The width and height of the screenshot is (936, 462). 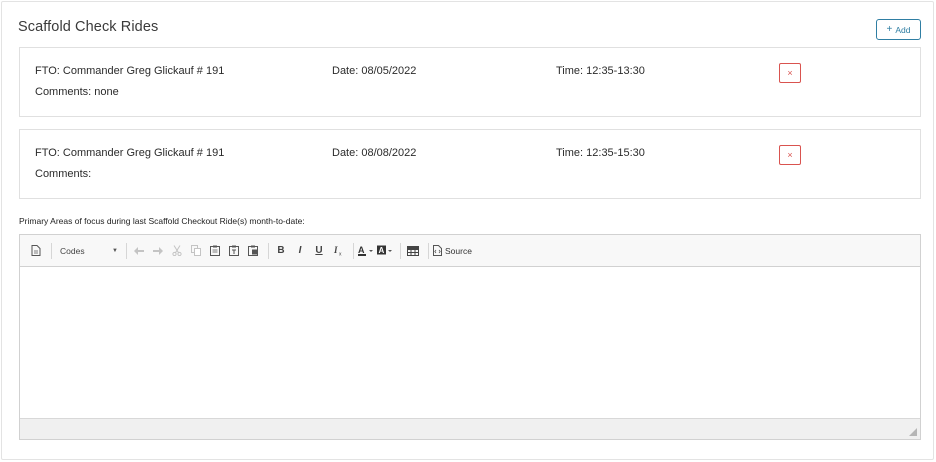 What do you see at coordinates (374, 71) in the screenshot?
I see `ride-date: Date: 08/05/2022` at bounding box center [374, 71].